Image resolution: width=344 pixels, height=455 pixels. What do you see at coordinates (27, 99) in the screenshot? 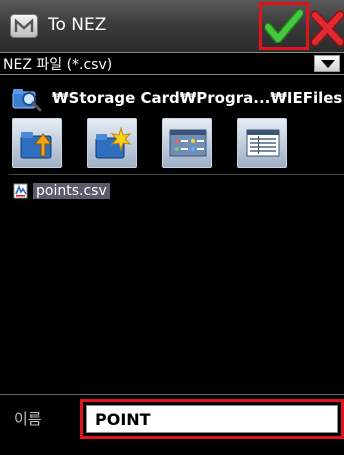
I see `folder-search-icon` at bounding box center [27, 99].